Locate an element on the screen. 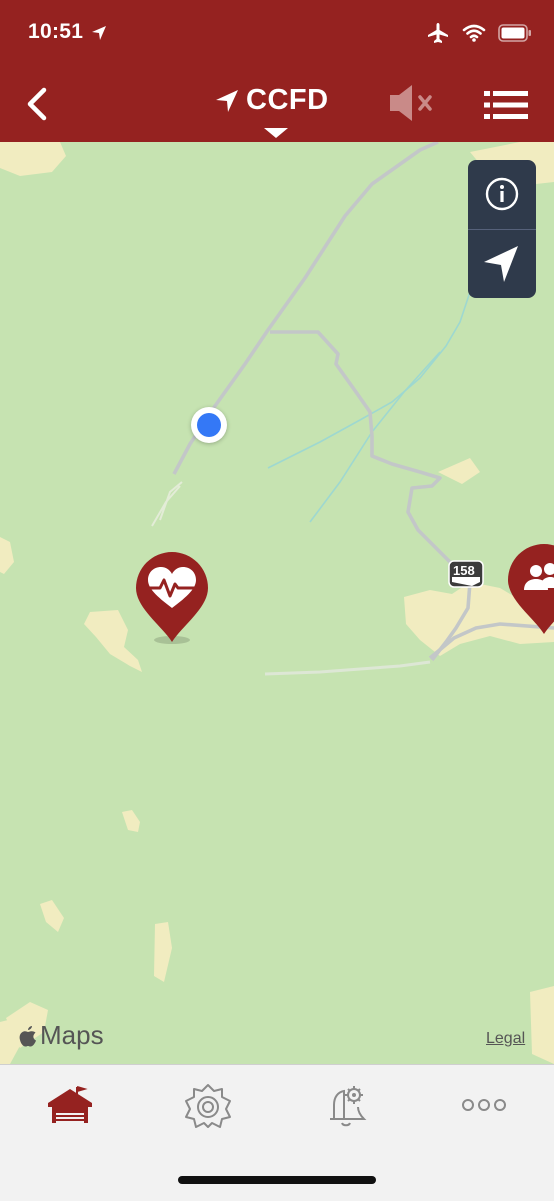 The width and height of the screenshot is (554, 1201). tab-alert-settings is located at coordinates (346, 1105).